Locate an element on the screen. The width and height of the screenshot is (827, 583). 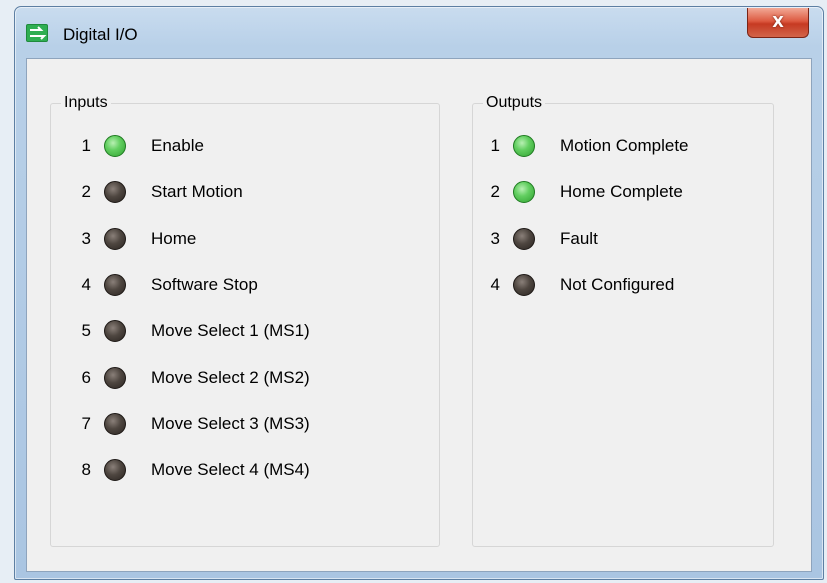
input-label: Move Select 4 (MS4) is located at coordinates (230, 470).